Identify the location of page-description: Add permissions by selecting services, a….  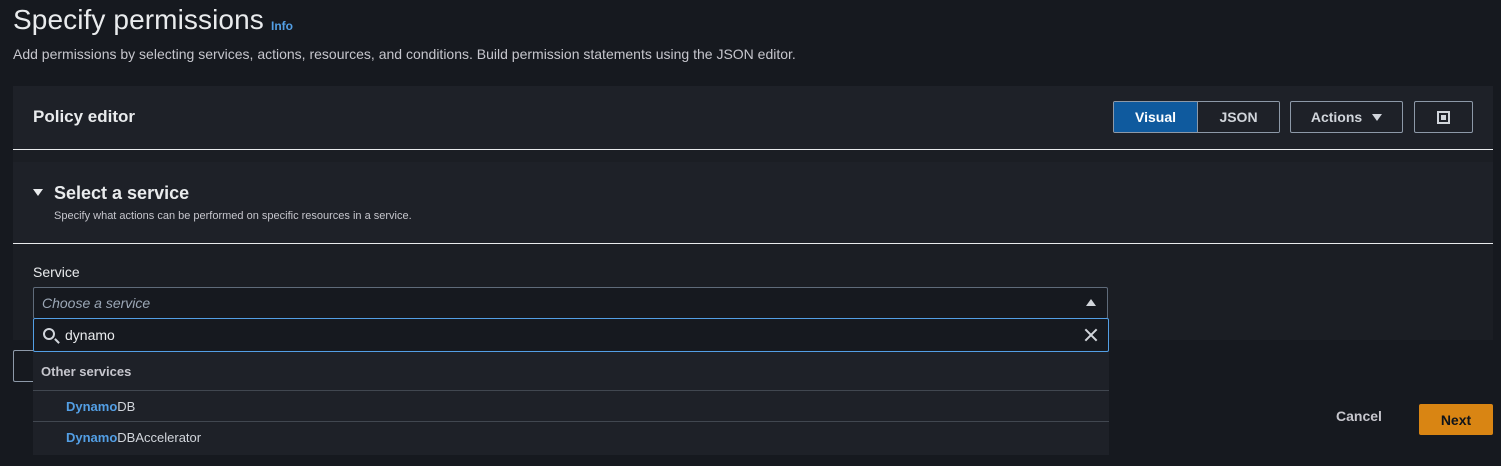
(404, 54).